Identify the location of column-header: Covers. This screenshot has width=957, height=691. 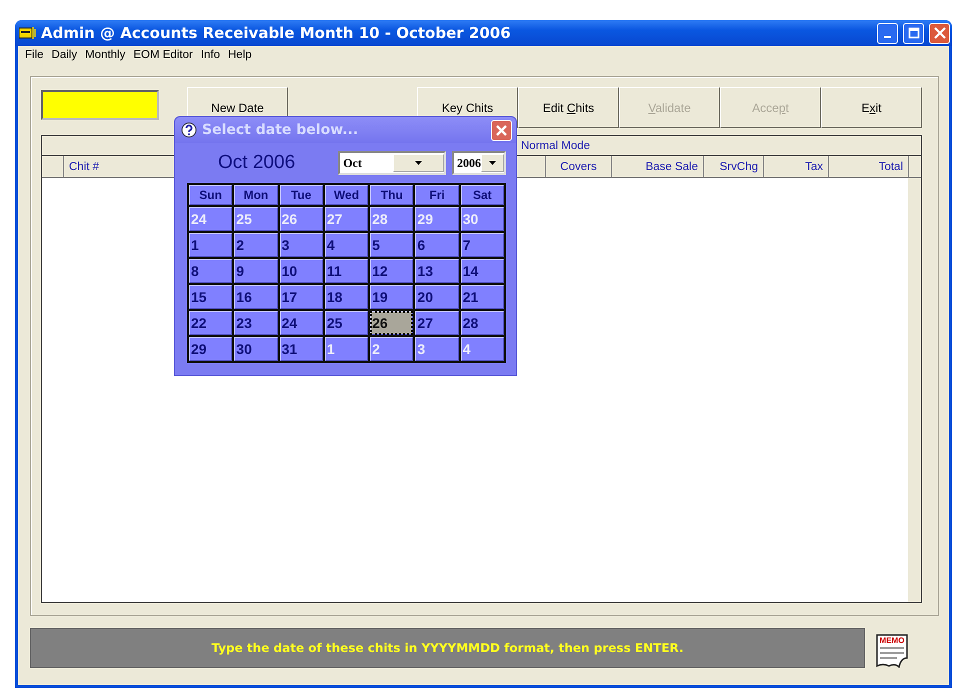
(579, 166).